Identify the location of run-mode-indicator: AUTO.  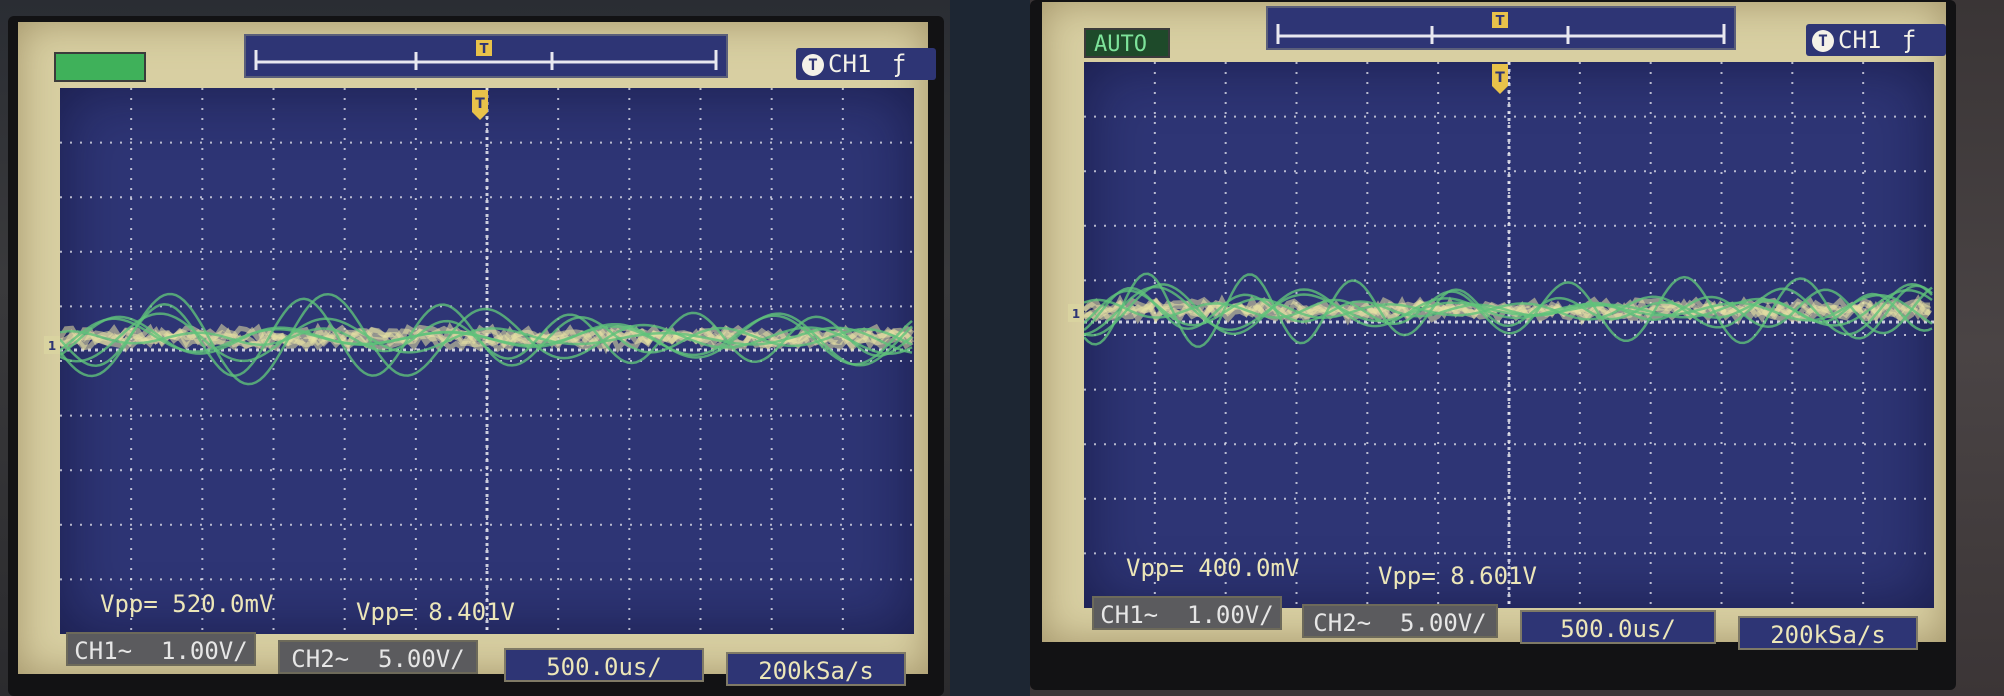
(1127, 43).